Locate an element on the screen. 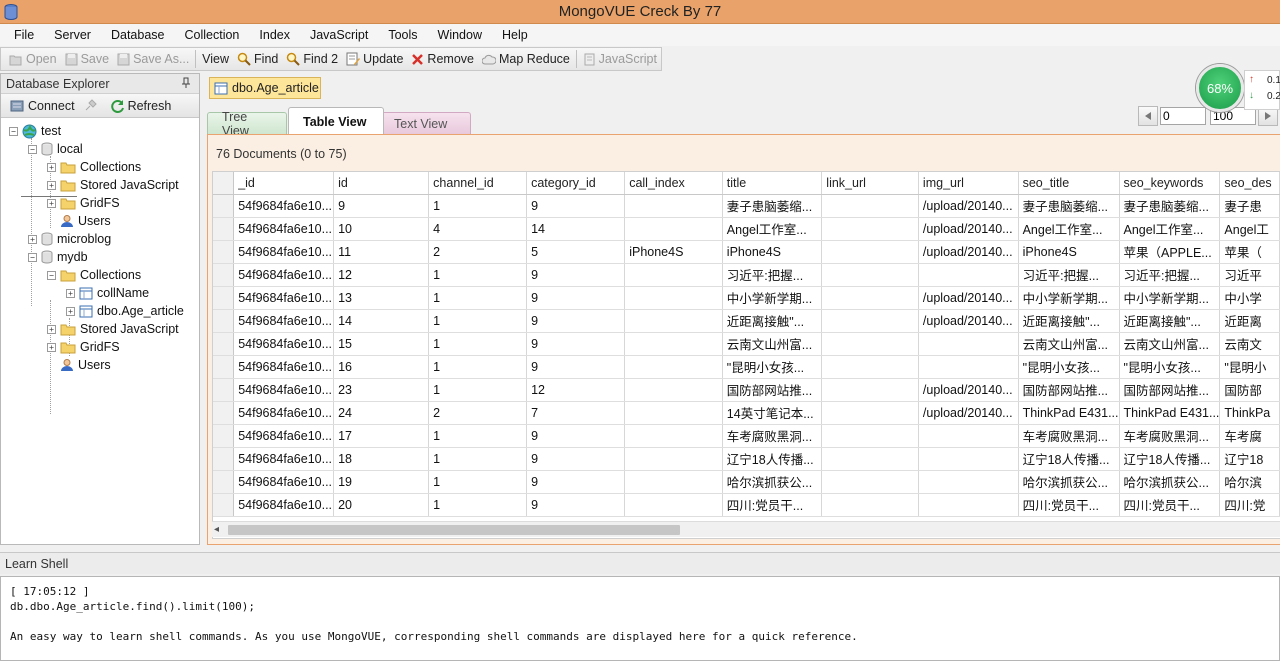 This screenshot has width=1280, height=661. table-cell: 近距离 is located at coordinates (1249, 321).